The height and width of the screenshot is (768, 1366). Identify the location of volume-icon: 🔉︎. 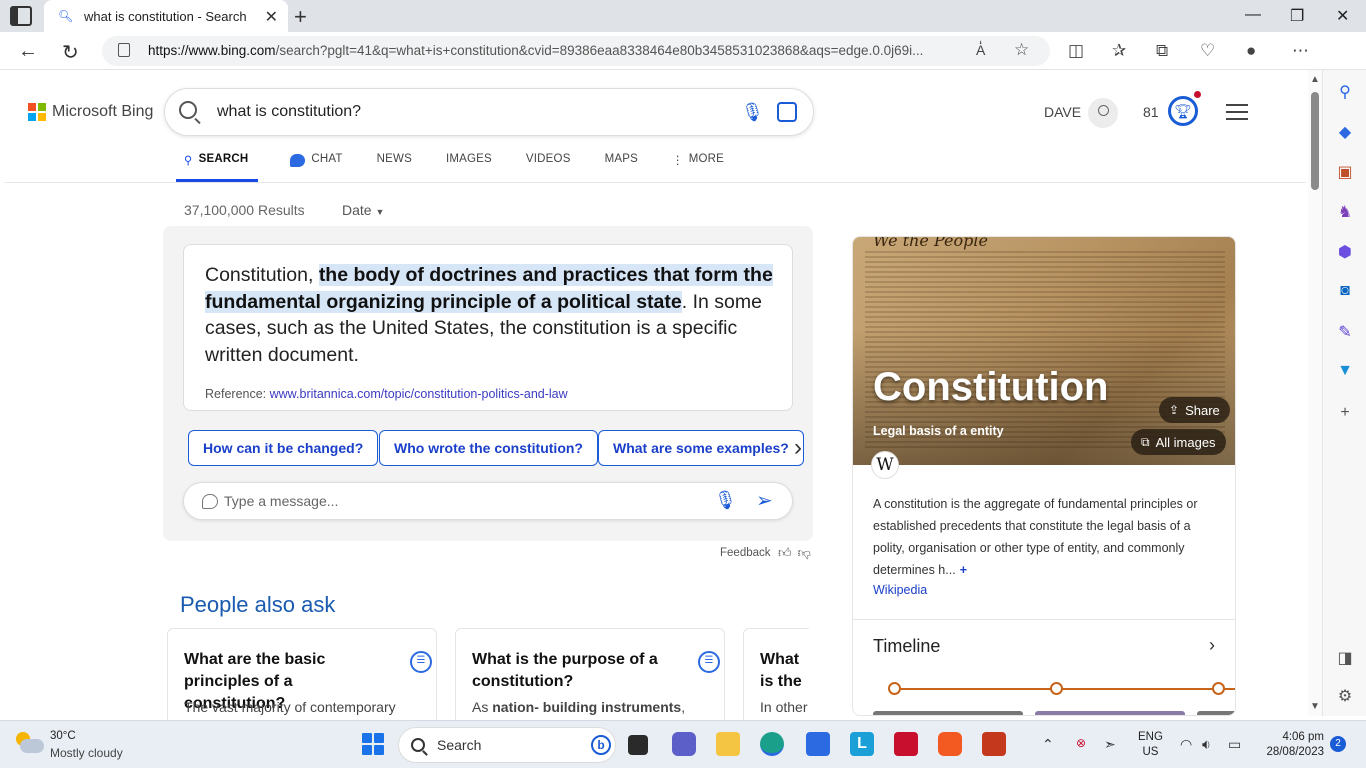
(1206, 744).